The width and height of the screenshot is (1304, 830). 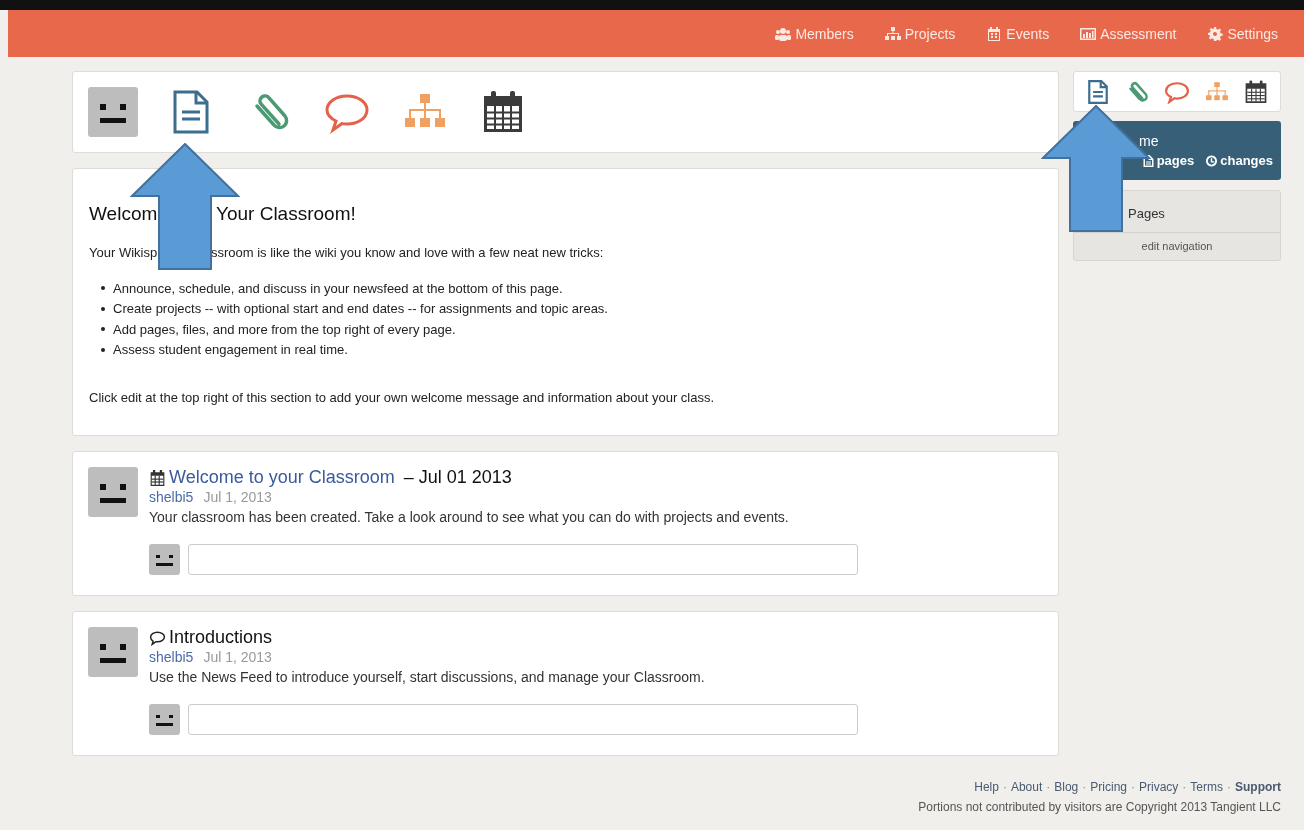 What do you see at coordinates (1099, 807) in the screenshot?
I see `copyright-text: Portions not contributed by visitors are Copyright 2013 Tangient LLC` at bounding box center [1099, 807].